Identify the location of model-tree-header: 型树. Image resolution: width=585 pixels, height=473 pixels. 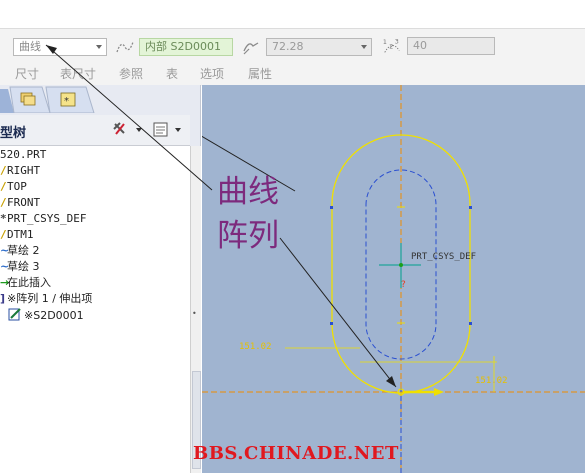
(95, 130).